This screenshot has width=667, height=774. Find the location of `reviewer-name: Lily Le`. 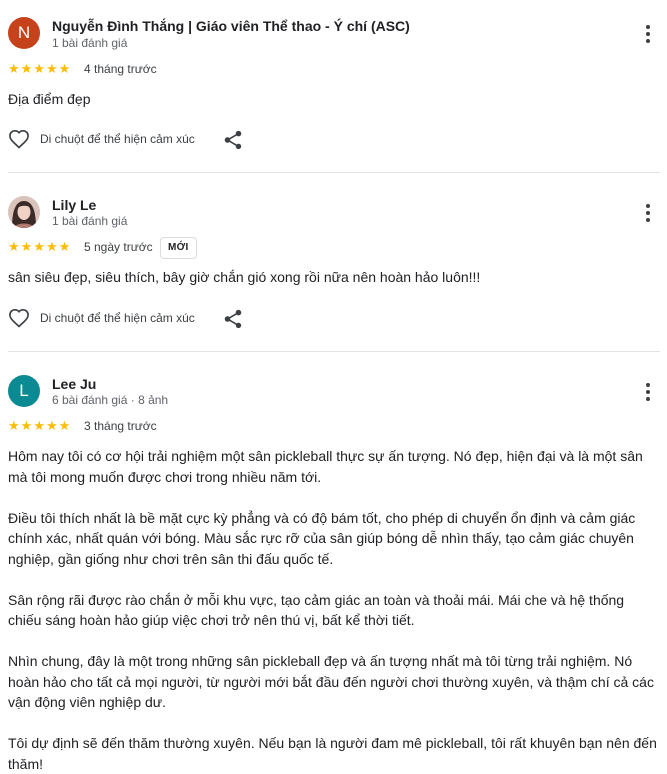

reviewer-name: Lily Le is located at coordinates (74, 205).